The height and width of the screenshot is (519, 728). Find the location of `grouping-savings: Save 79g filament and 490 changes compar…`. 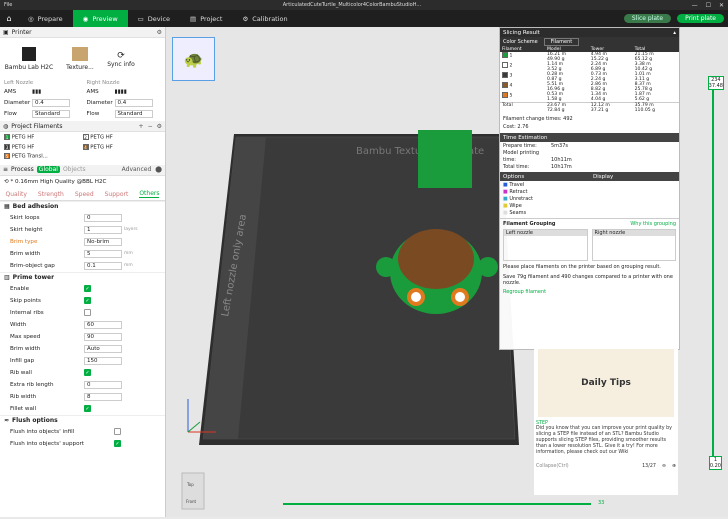

grouping-savings: Save 79g filament and 490 changes compar… is located at coordinates (588, 280).